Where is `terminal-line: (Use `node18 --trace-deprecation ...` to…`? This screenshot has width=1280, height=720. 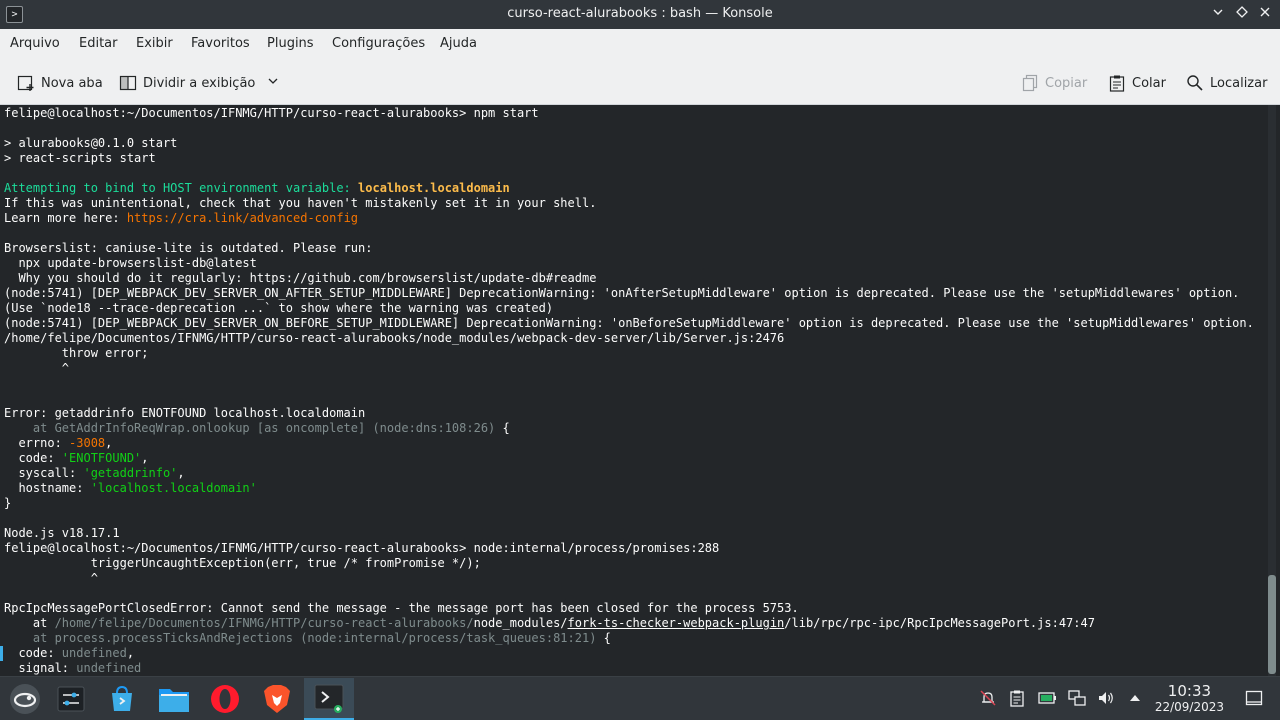
terminal-line: (Use `node18 --trace-deprecation ...` to… is located at coordinates (629, 308).